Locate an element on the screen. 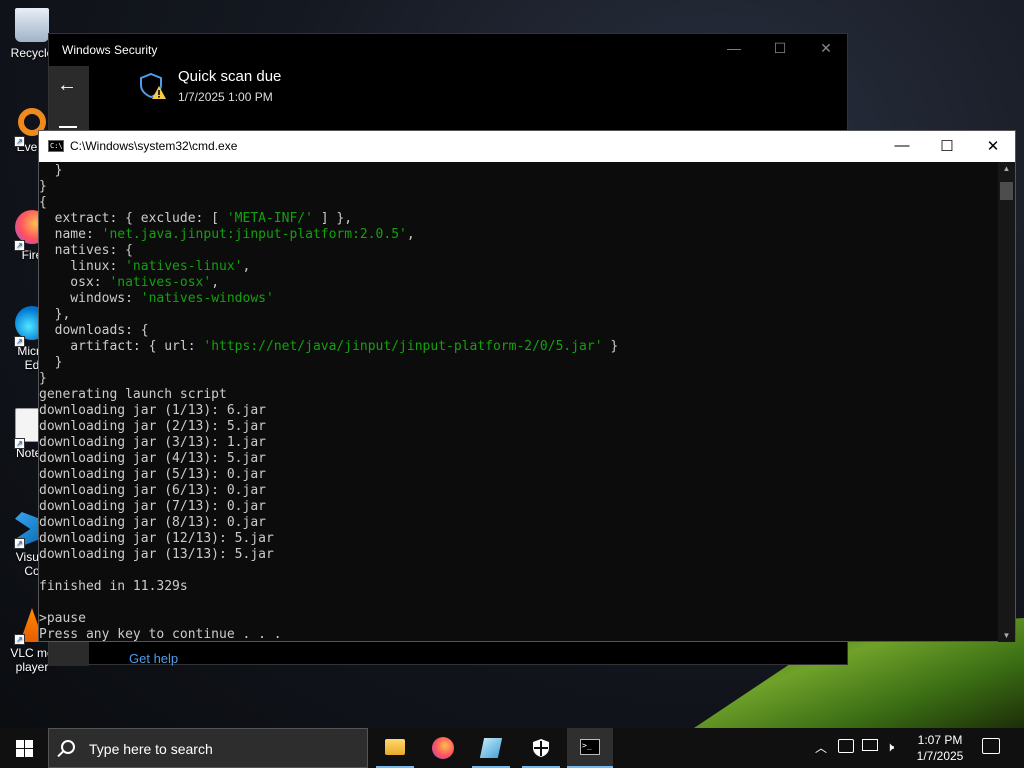 This screenshot has height=768, width=1024. taskbar-notepad is located at coordinates (491, 748).